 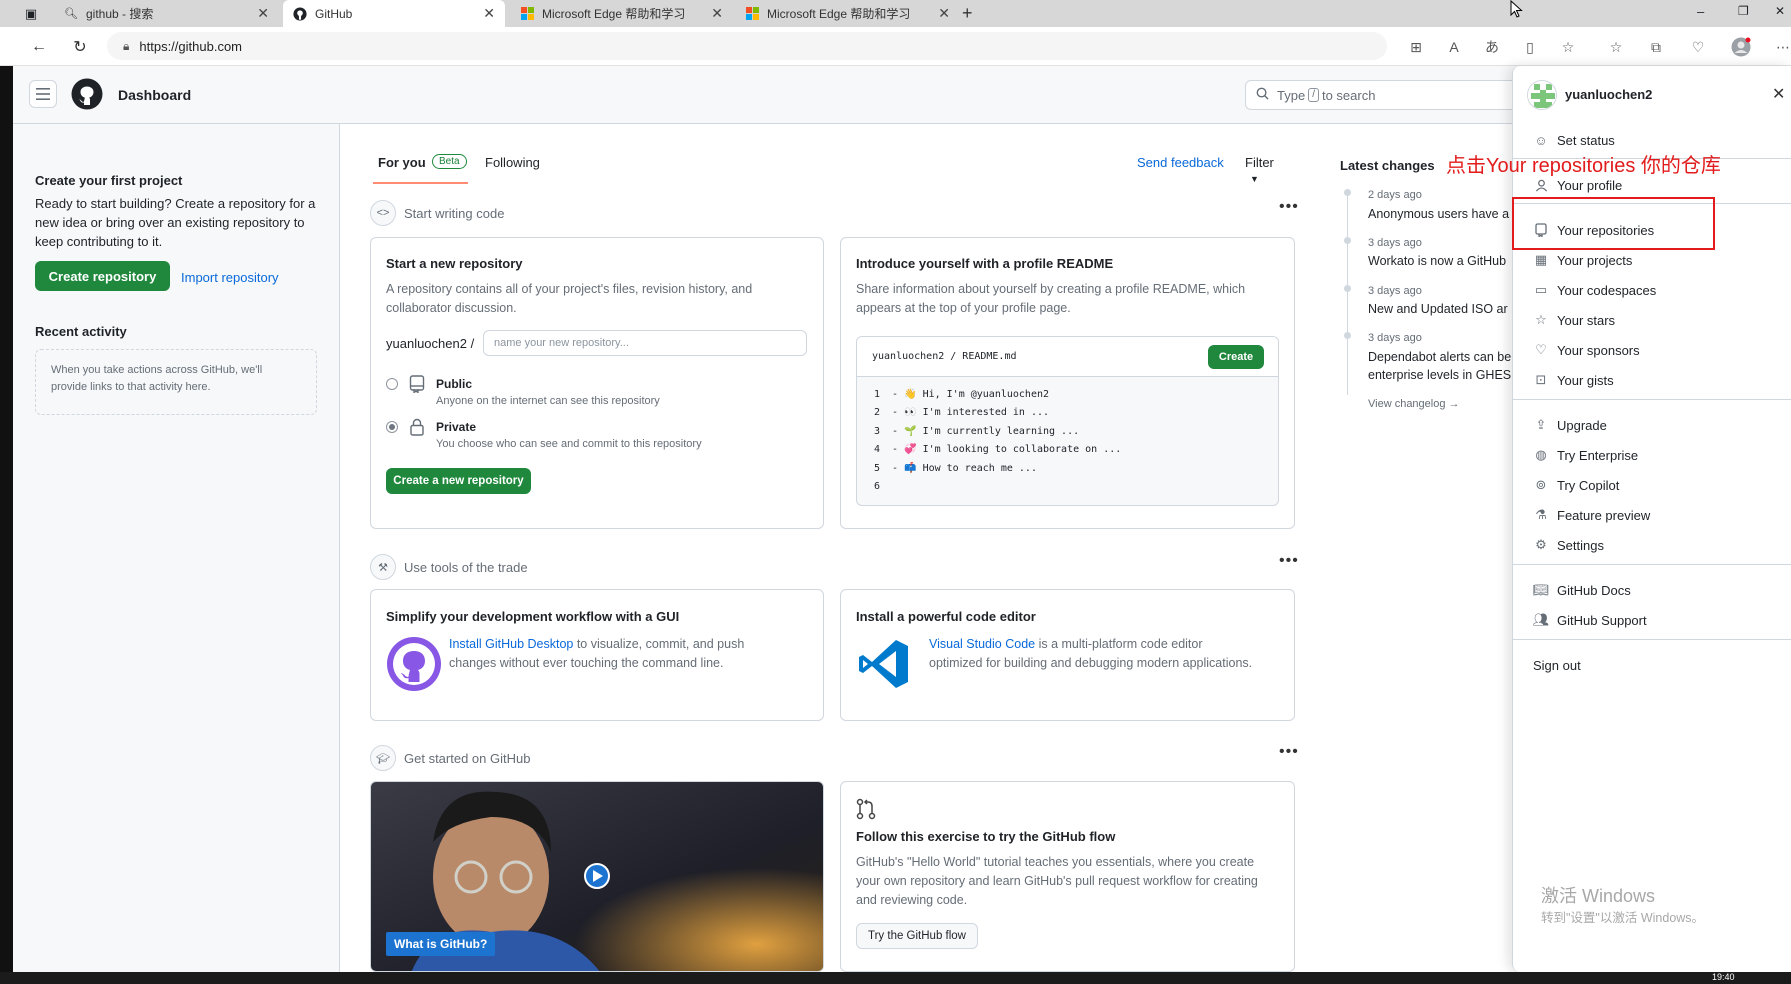 I want to click on page-title: Dashboard, so click(x=154, y=95).